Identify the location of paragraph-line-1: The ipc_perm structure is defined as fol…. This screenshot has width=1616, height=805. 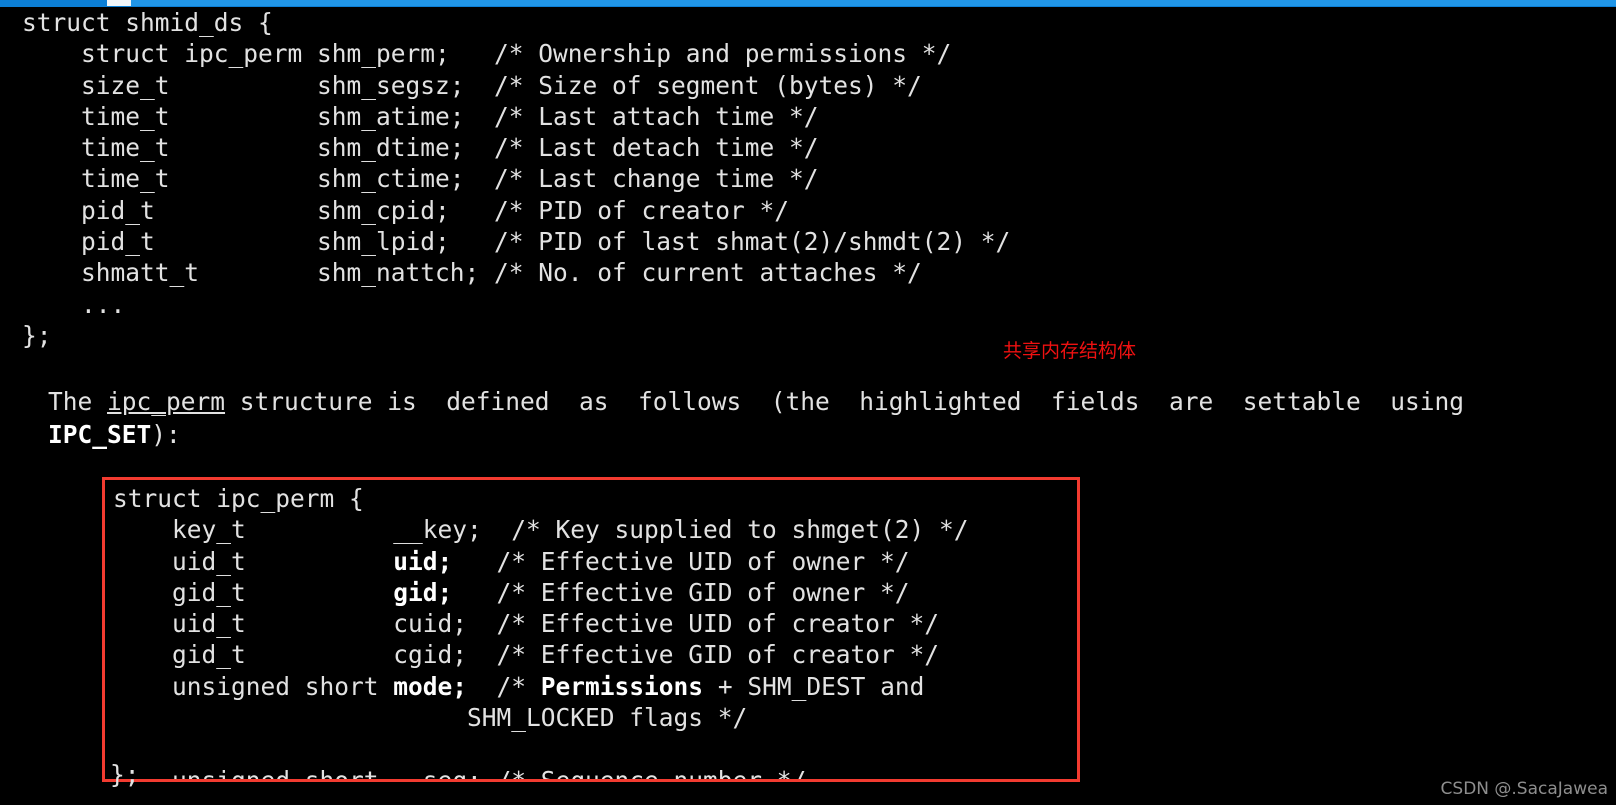
(828, 401).